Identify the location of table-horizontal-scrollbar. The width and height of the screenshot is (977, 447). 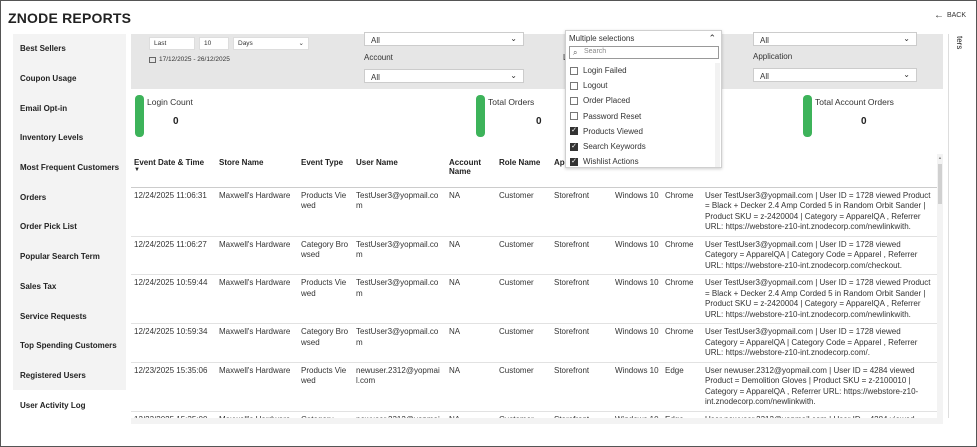
(537, 421).